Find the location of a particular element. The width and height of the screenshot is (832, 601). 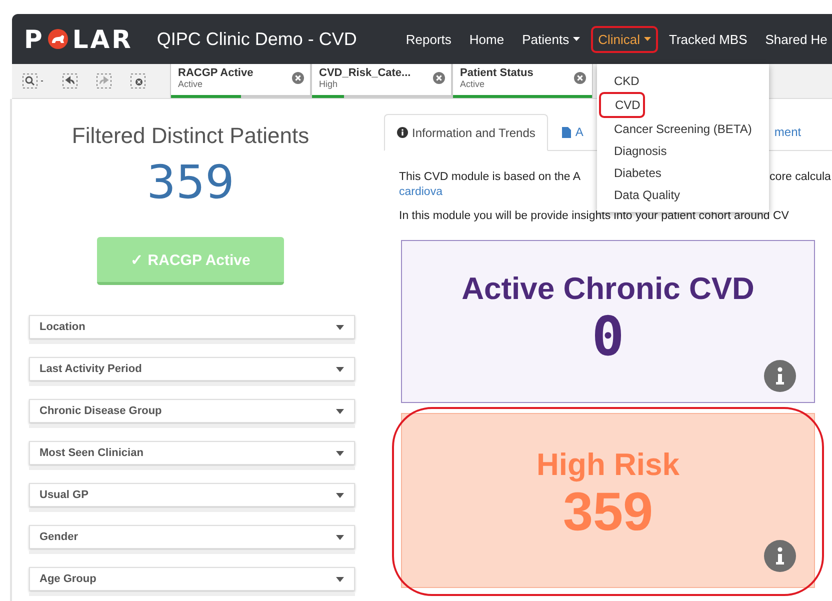

patient-count: 359 is located at coordinates (190, 182).